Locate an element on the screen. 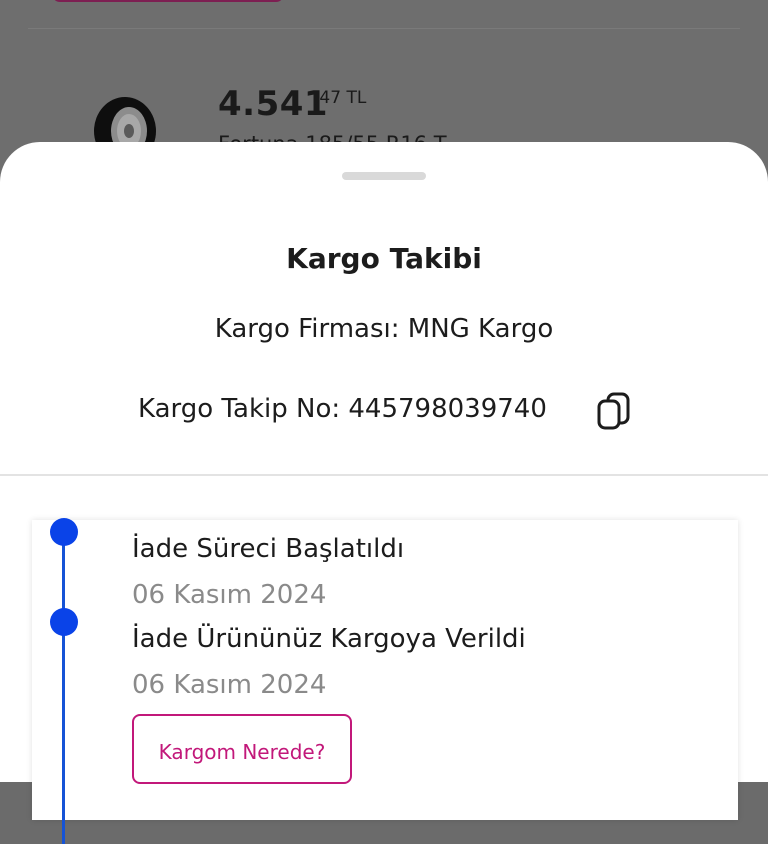 The height and width of the screenshot is (844, 768). background-pink-button is located at coordinates (168, 1).